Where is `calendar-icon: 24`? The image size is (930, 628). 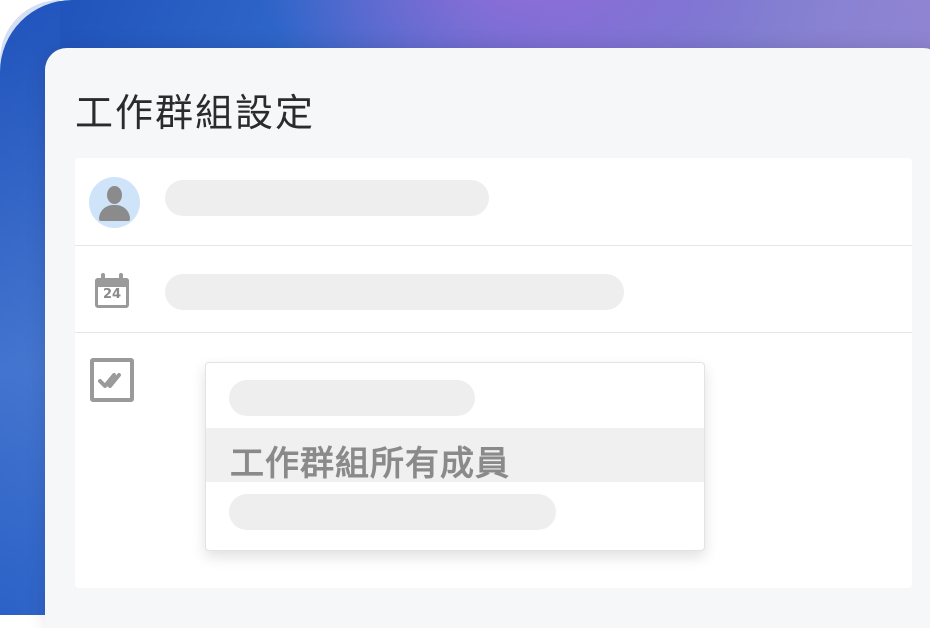
calendar-icon: 24 is located at coordinates (114, 290).